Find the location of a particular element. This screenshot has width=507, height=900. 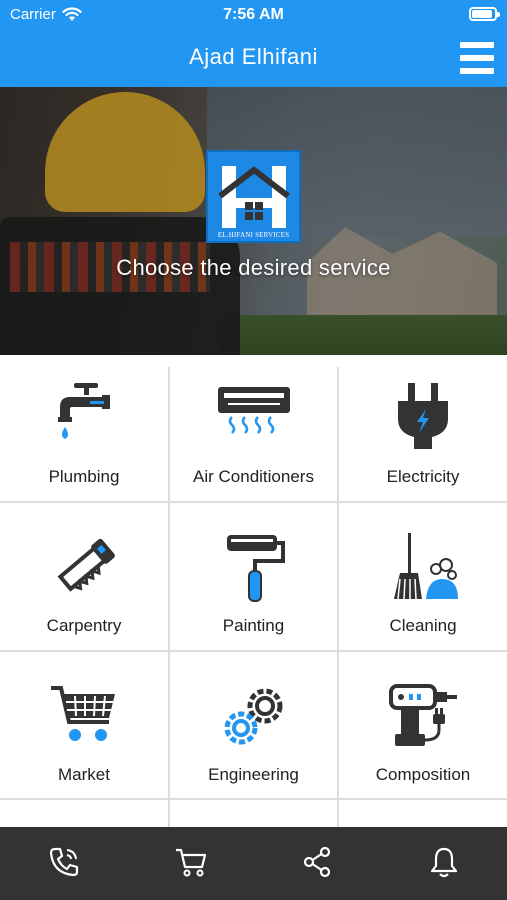

paint-roller-icon is located at coordinates (255, 568).